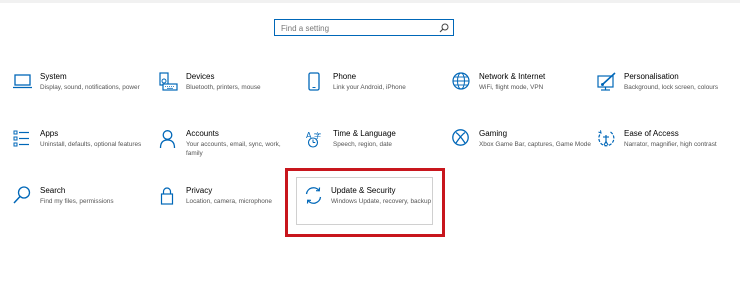 Image resolution: width=740 pixels, height=298 pixels. Describe the element at coordinates (345, 76) in the screenshot. I see `tile-title: Phone` at that location.